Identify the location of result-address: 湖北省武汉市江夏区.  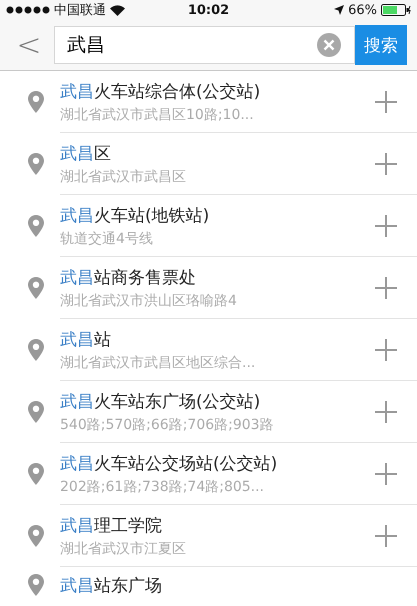
(123, 549).